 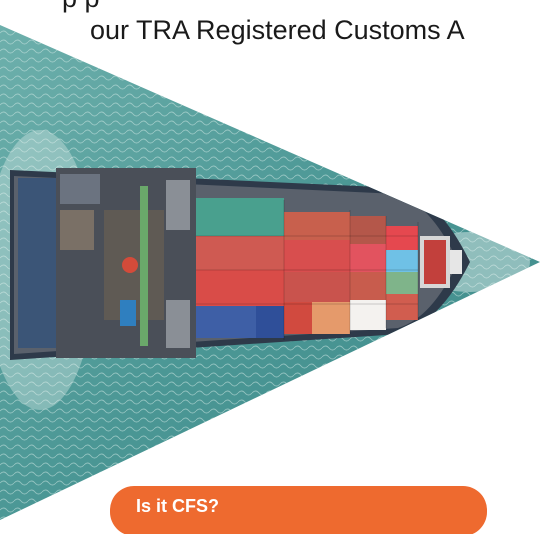 I want to click on headline-line-2: our TRA Registered Customs A, so click(x=277, y=30).